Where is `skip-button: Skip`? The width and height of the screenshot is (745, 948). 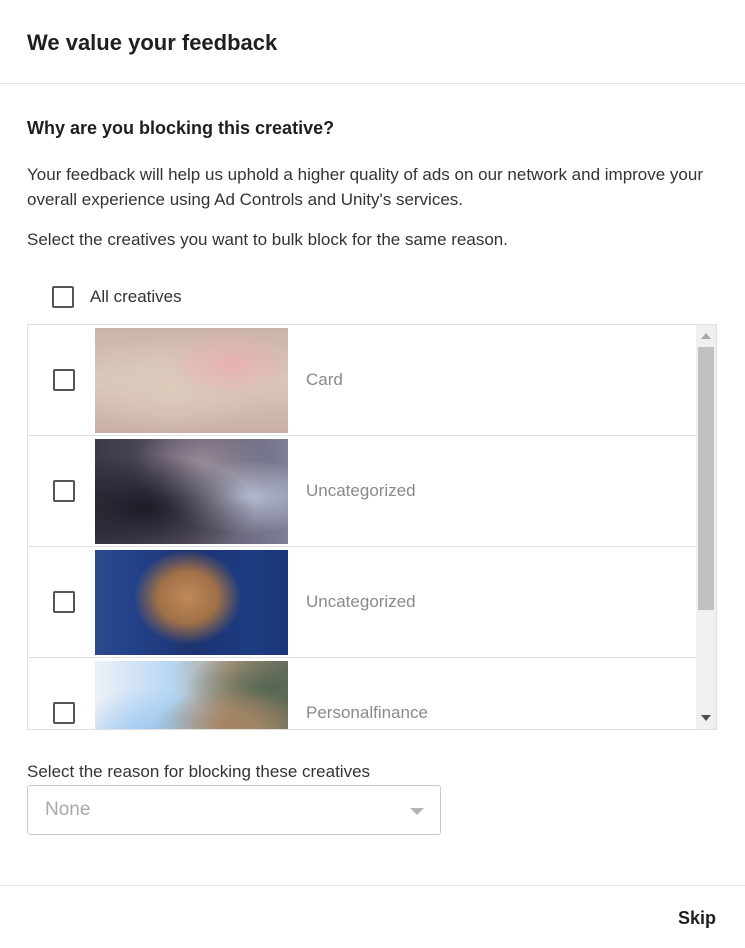 skip-button: Skip is located at coordinates (697, 918).